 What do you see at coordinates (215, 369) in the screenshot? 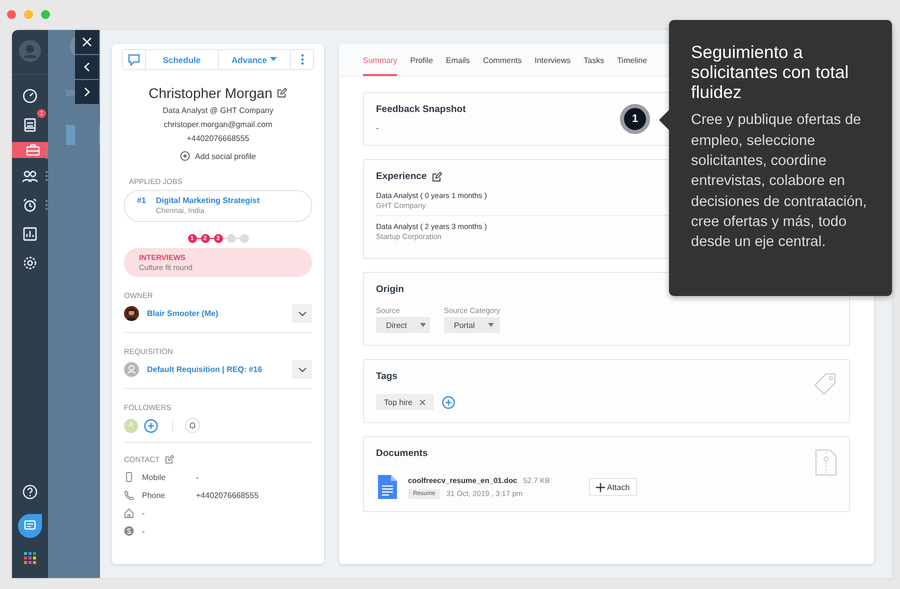
I see `requisition-name: Default Requisition | REQ: #16` at bounding box center [215, 369].